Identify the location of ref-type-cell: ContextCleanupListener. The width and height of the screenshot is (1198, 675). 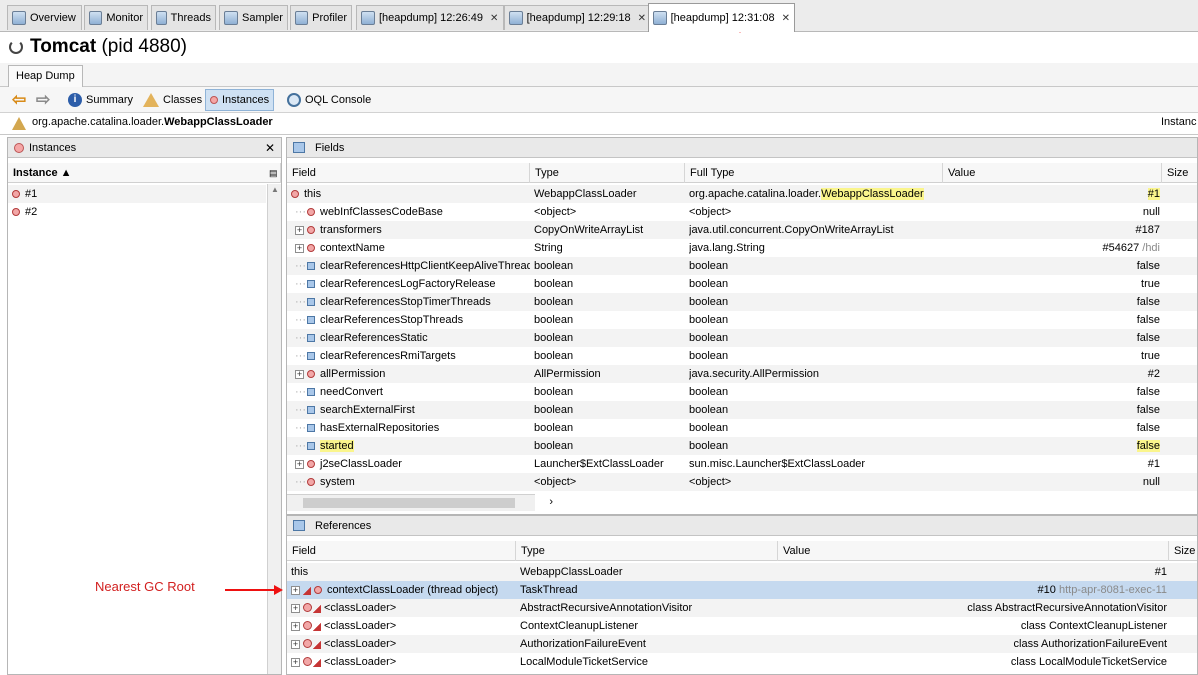
(579, 626).